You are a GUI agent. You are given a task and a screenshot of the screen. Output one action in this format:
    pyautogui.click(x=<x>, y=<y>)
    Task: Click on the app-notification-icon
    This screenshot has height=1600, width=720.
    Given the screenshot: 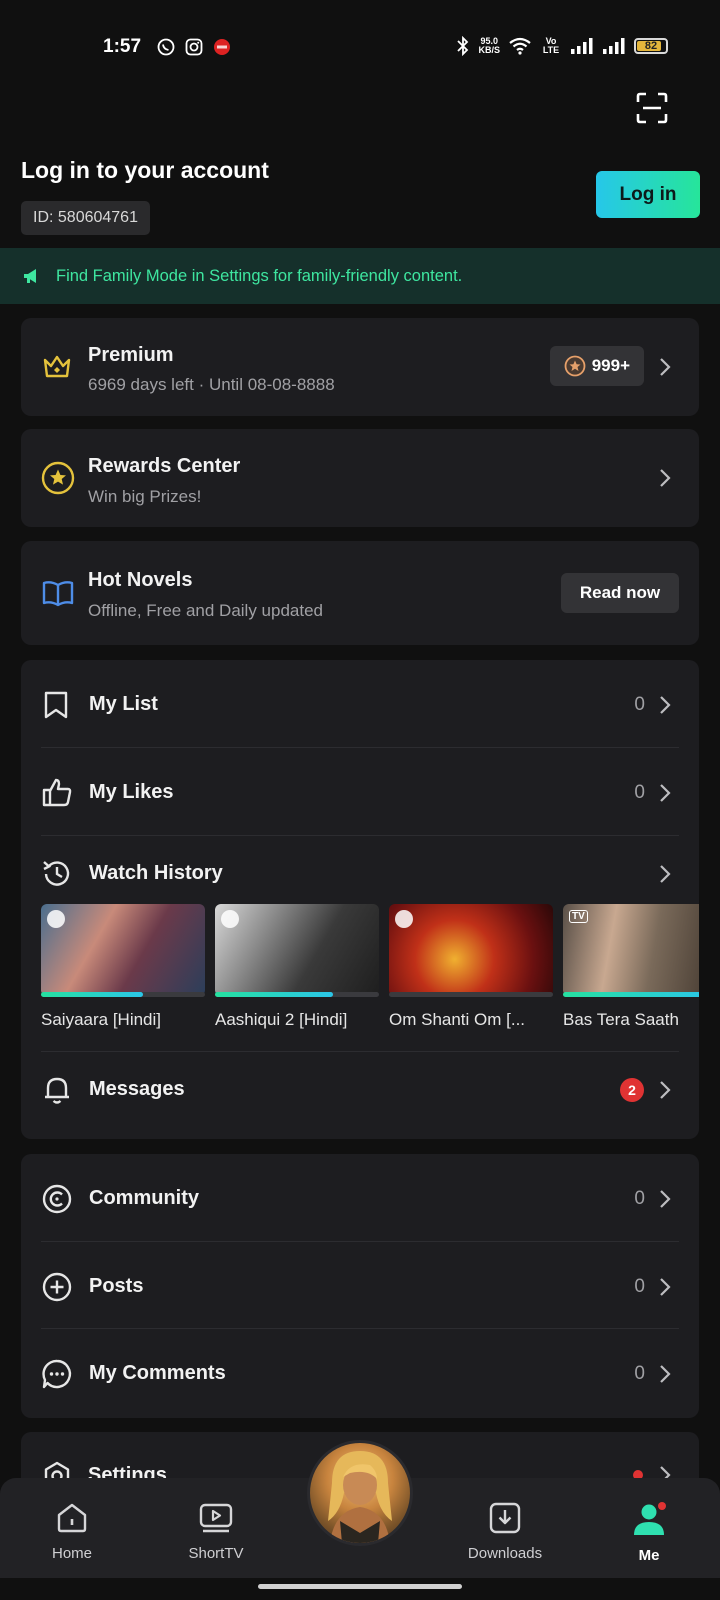 What is the action you would take?
    pyautogui.click(x=222, y=47)
    